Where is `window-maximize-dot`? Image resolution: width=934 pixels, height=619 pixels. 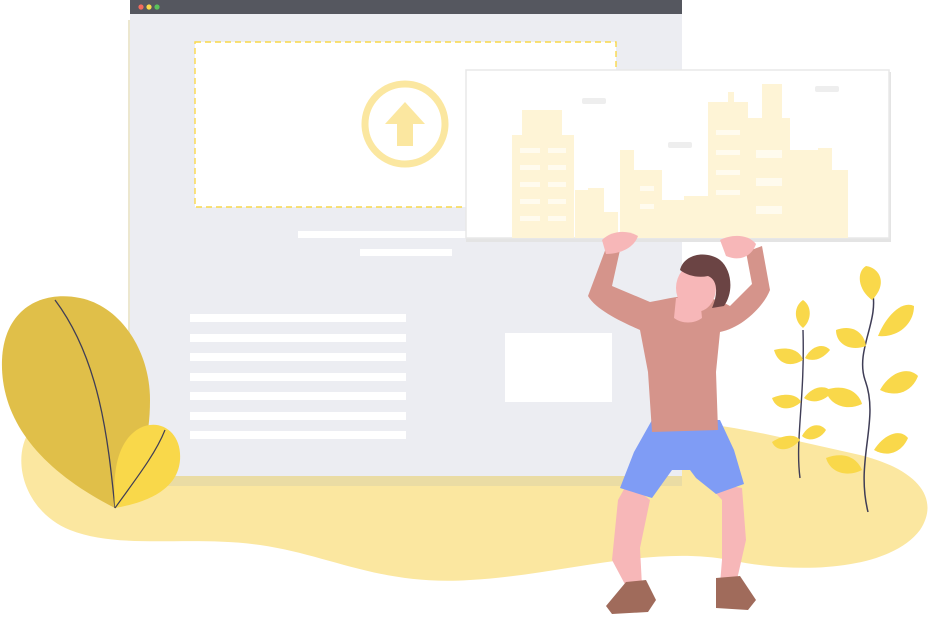 window-maximize-dot is located at coordinates (157, 7).